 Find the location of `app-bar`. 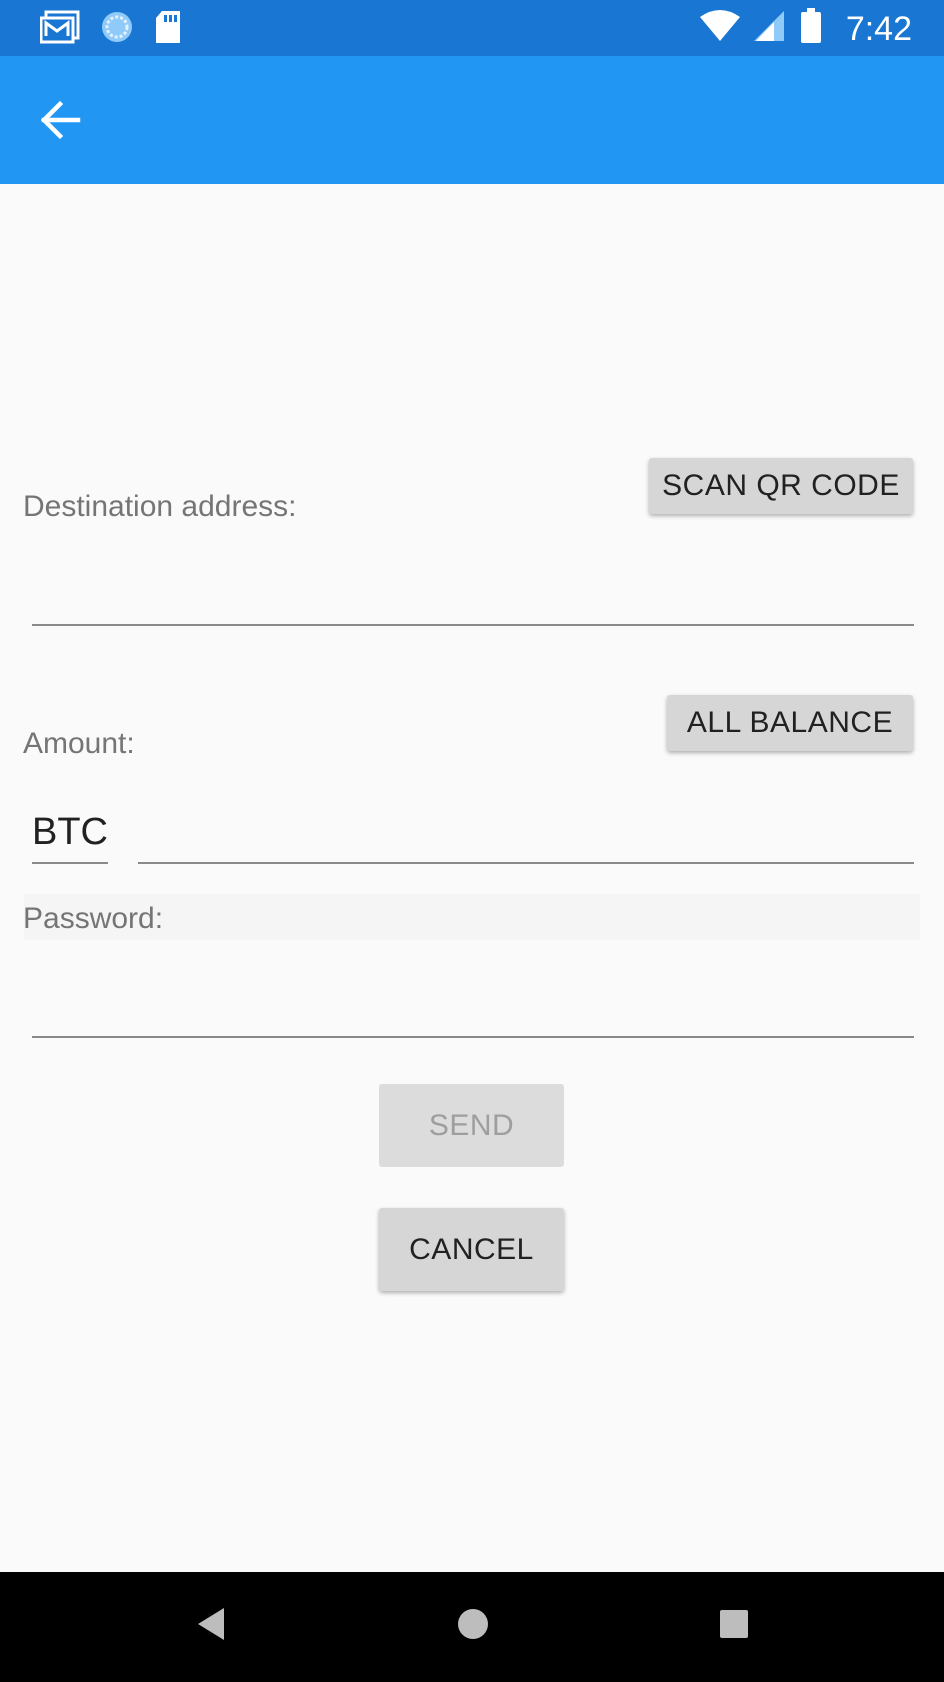

app-bar is located at coordinates (472, 120).